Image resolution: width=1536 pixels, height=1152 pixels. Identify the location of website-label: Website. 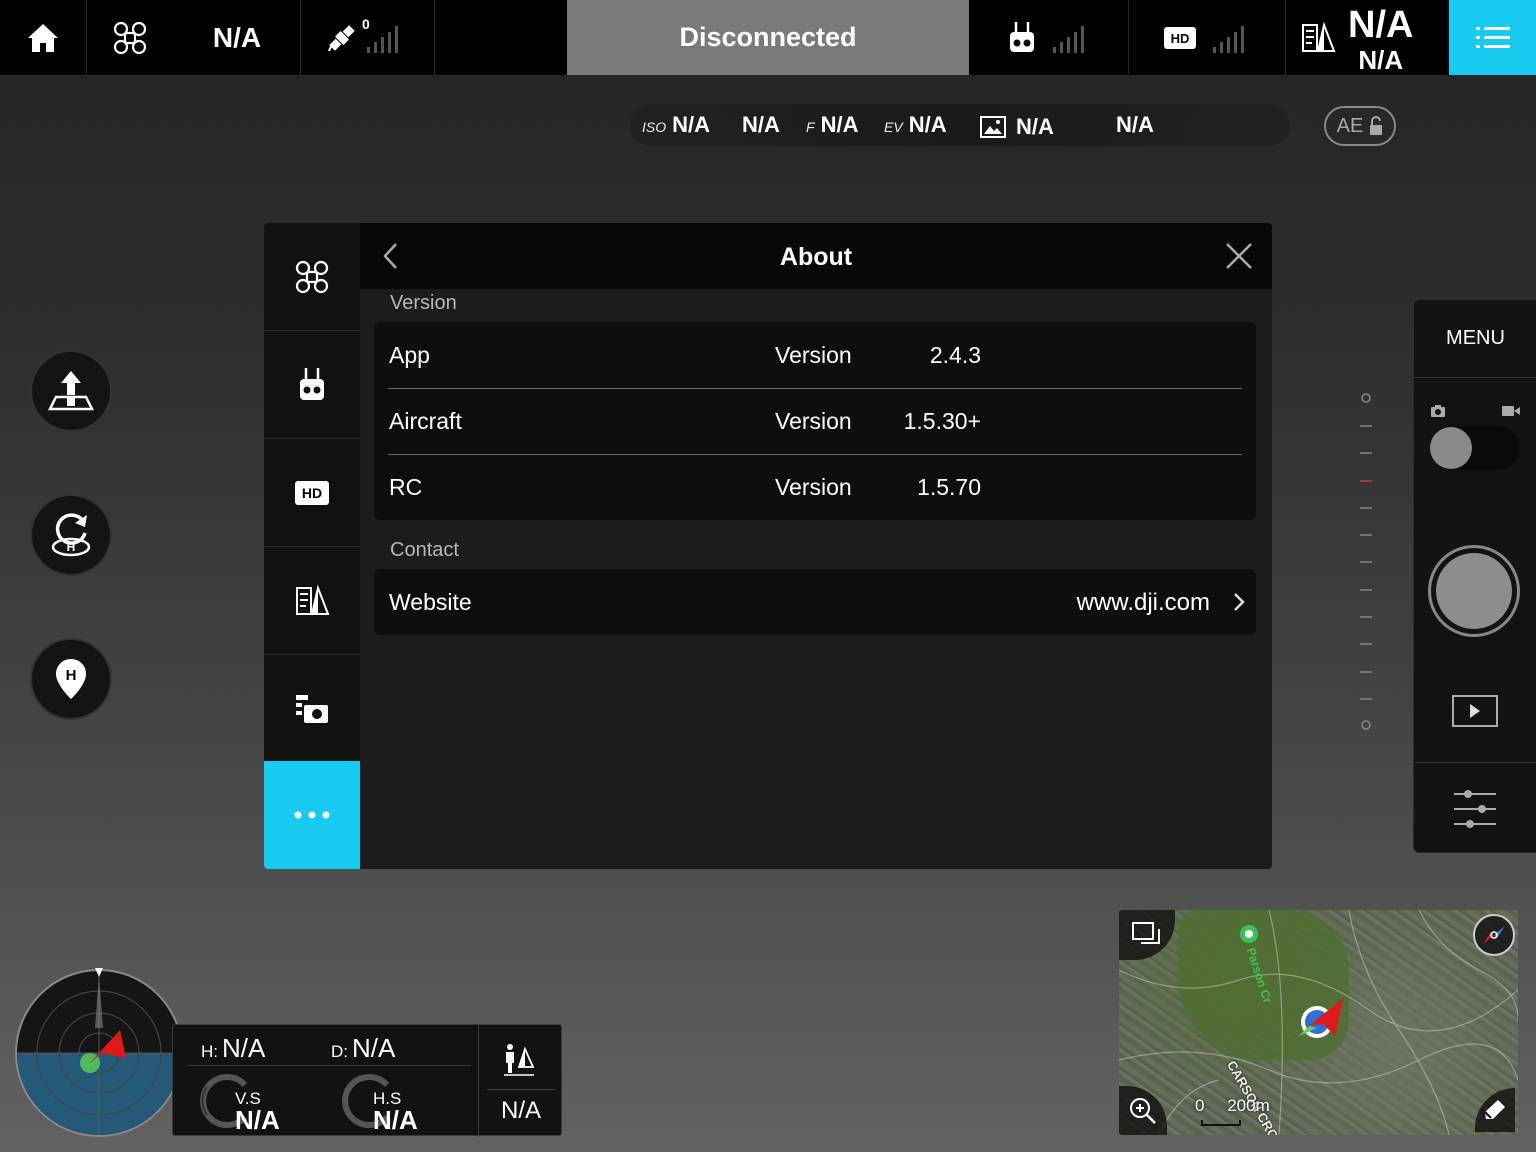
(430, 602).